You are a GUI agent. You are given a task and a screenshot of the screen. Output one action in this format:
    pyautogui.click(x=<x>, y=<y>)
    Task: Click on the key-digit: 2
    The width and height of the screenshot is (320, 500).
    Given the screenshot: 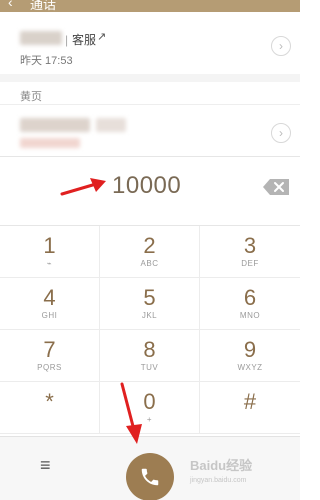 What is the action you would take?
    pyautogui.click(x=149, y=245)
    